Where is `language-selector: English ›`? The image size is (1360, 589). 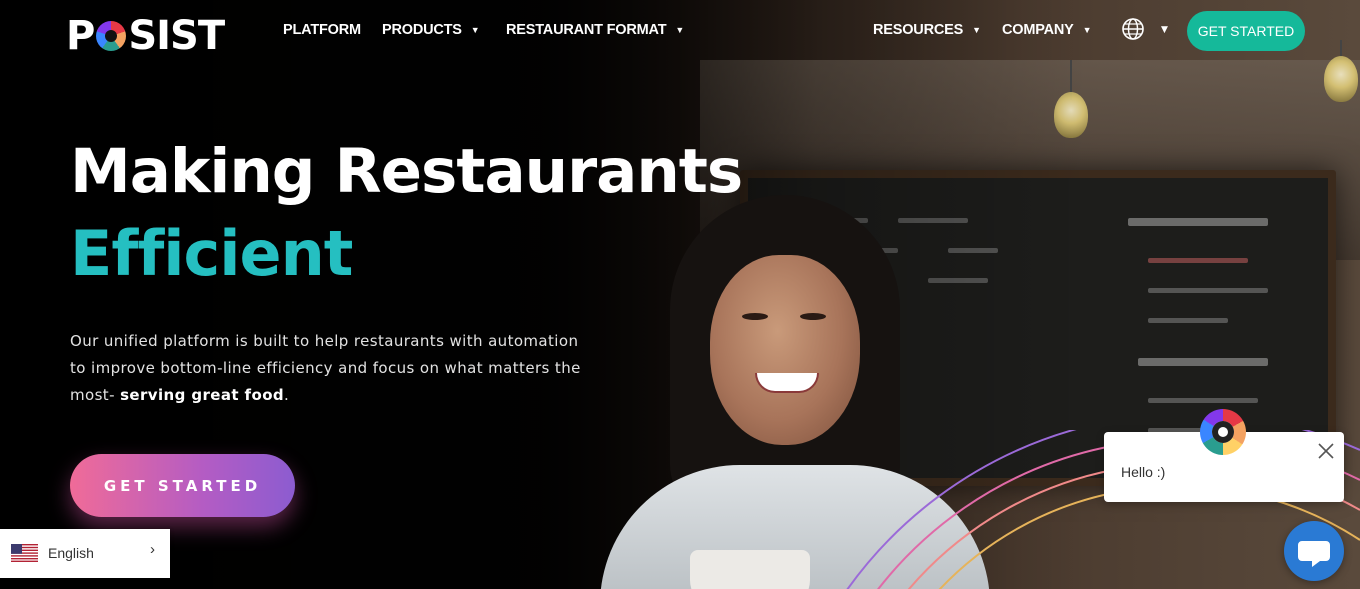
language-selector: English › is located at coordinates (85, 553).